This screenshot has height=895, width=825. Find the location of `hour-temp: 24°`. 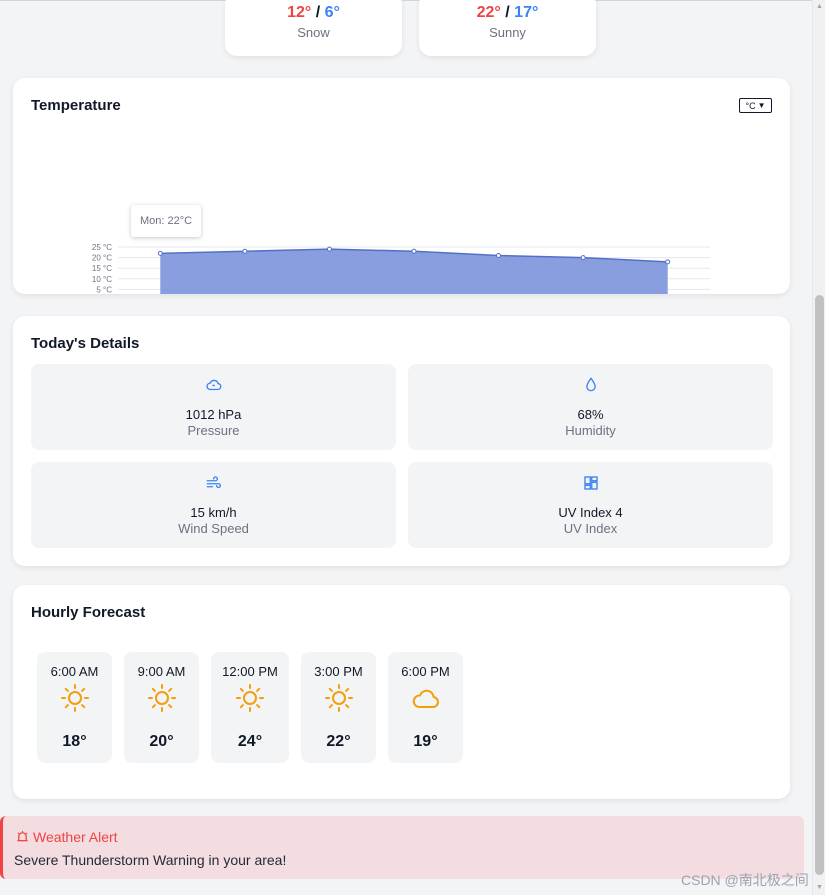

hour-temp: 24° is located at coordinates (250, 741).